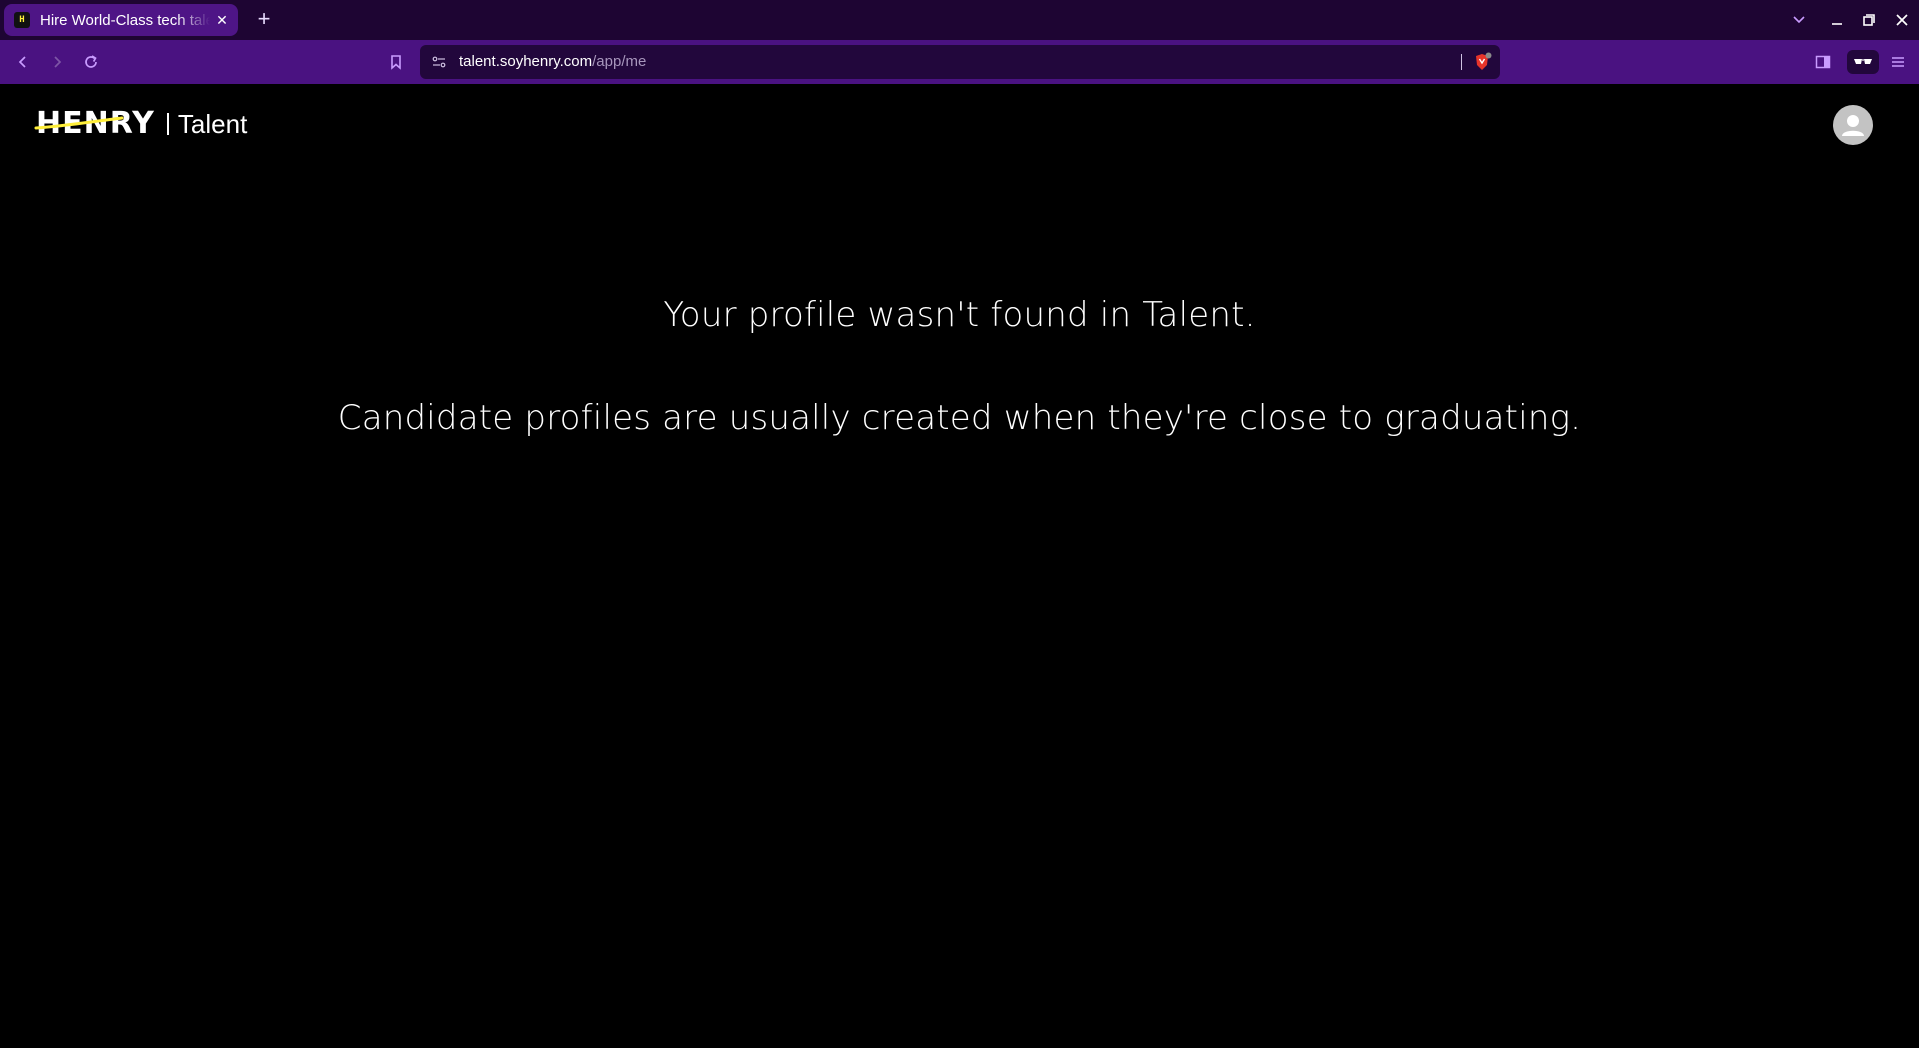 This screenshot has height=1048, width=1919. I want to click on logo-accent-stroke-icon, so click(79, 123).